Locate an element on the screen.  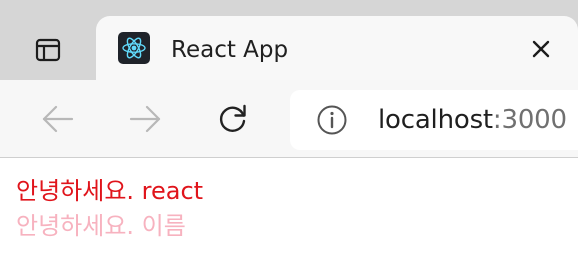
greeting-text-2: 안녕하세요. 이름 is located at coordinates (101, 226).